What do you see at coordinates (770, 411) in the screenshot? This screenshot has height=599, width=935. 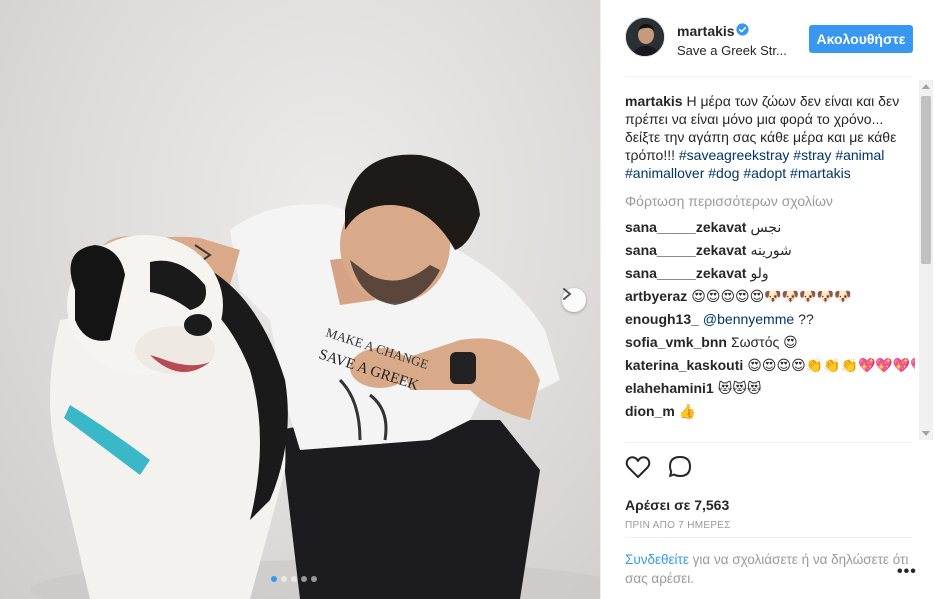 I see `comment: dion_m 👍` at bounding box center [770, 411].